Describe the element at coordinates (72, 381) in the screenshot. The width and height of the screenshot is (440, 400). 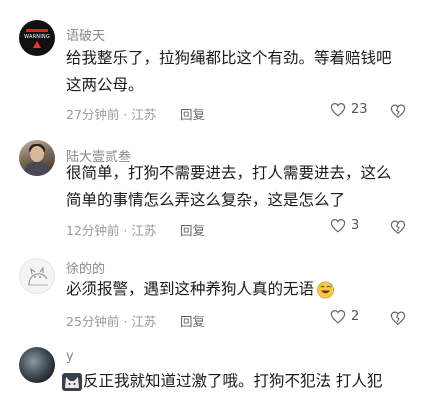
I see `cat-emoji` at that location.